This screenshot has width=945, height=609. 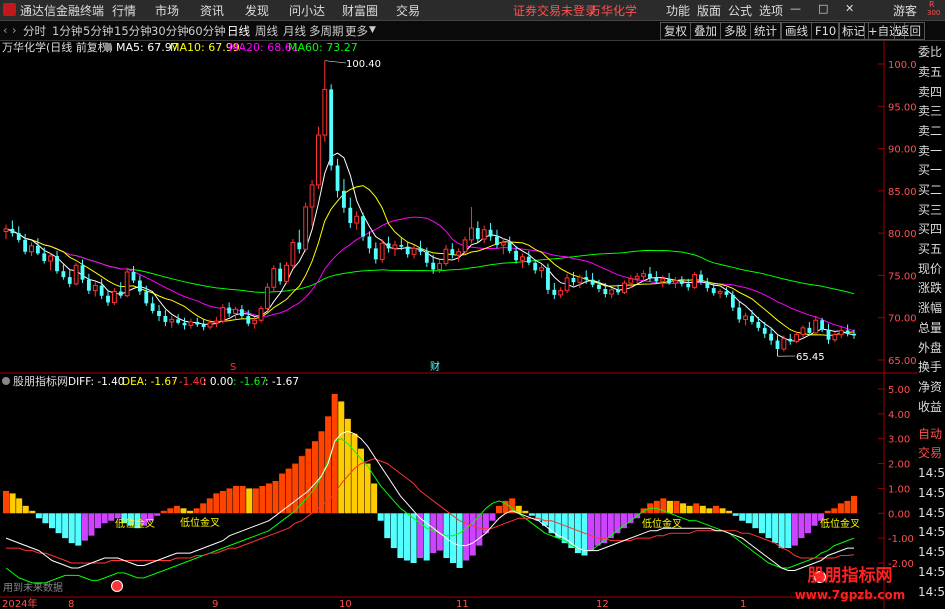 What do you see at coordinates (905, 10) in the screenshot?
I see `guest-user: 游客` at bounding box center [905, 10].